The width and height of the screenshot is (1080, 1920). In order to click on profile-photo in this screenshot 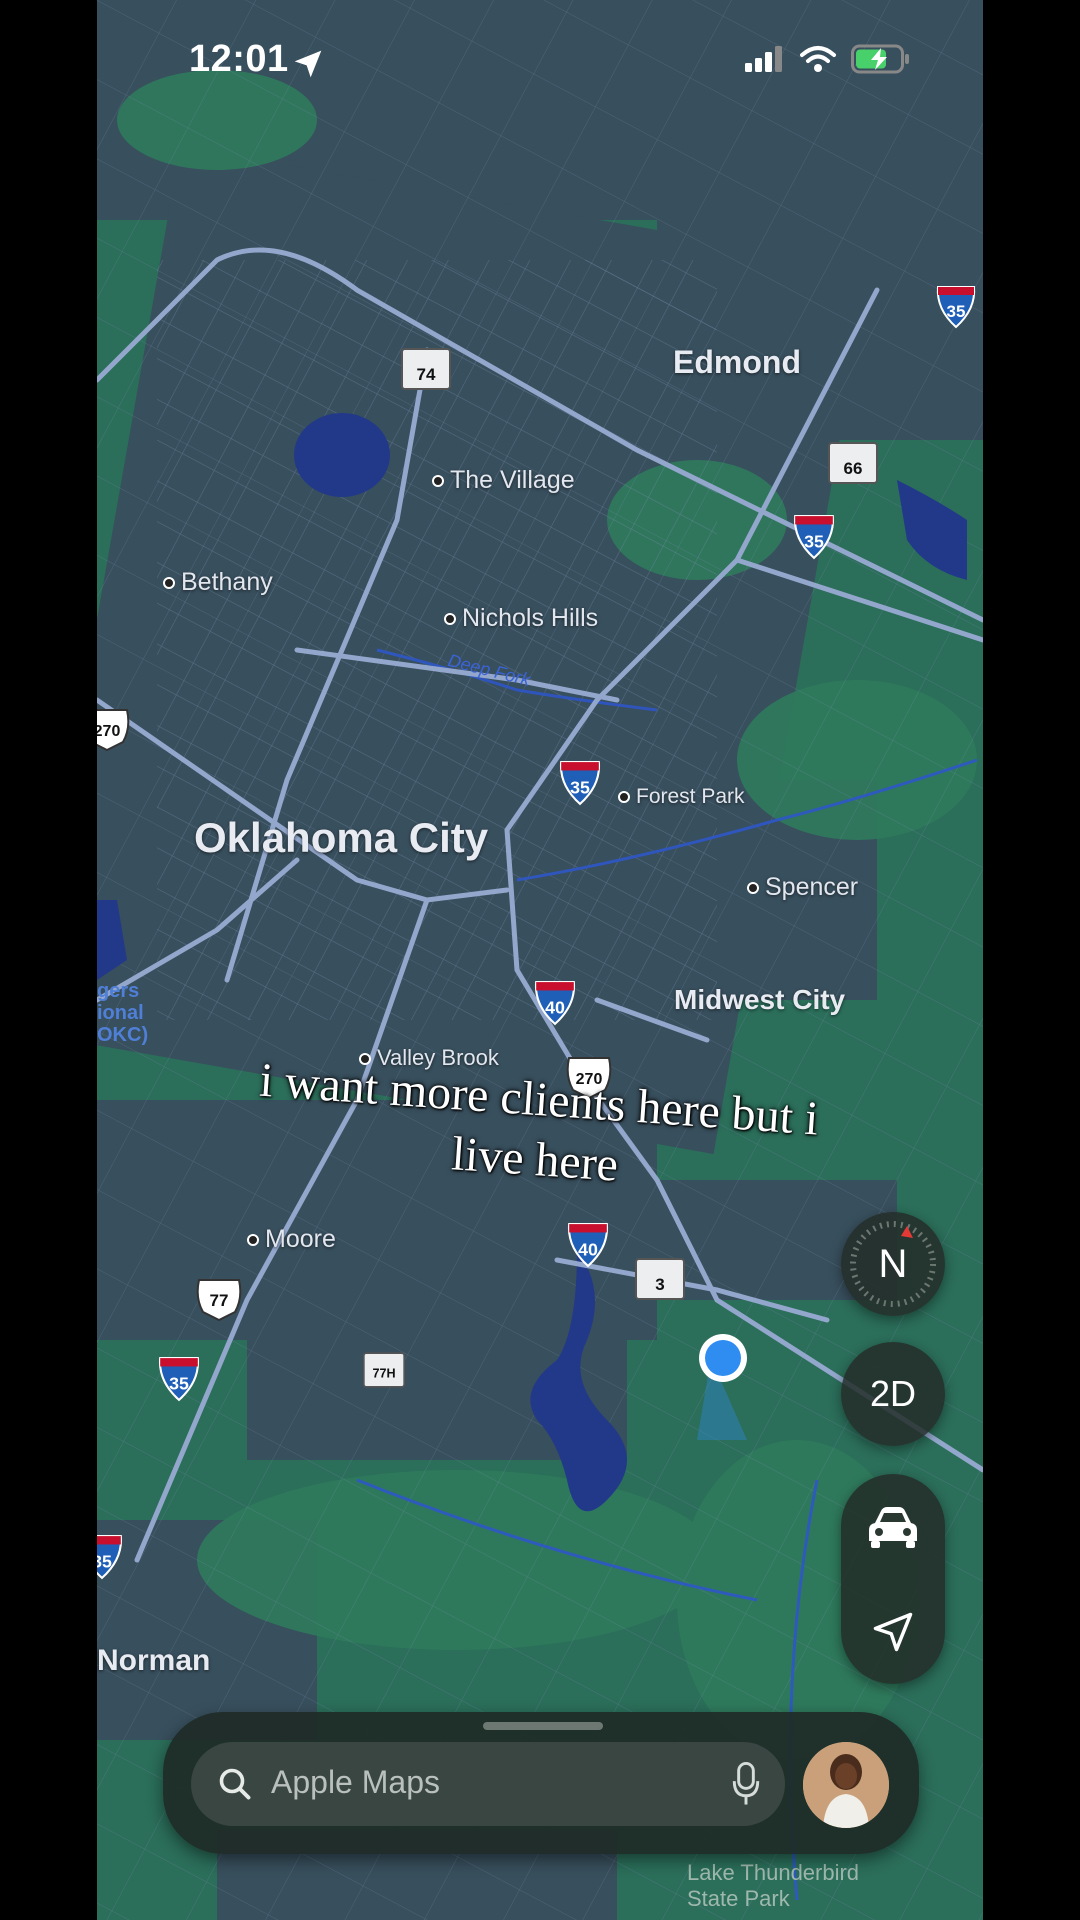, I will do `click(846, 1785)`.